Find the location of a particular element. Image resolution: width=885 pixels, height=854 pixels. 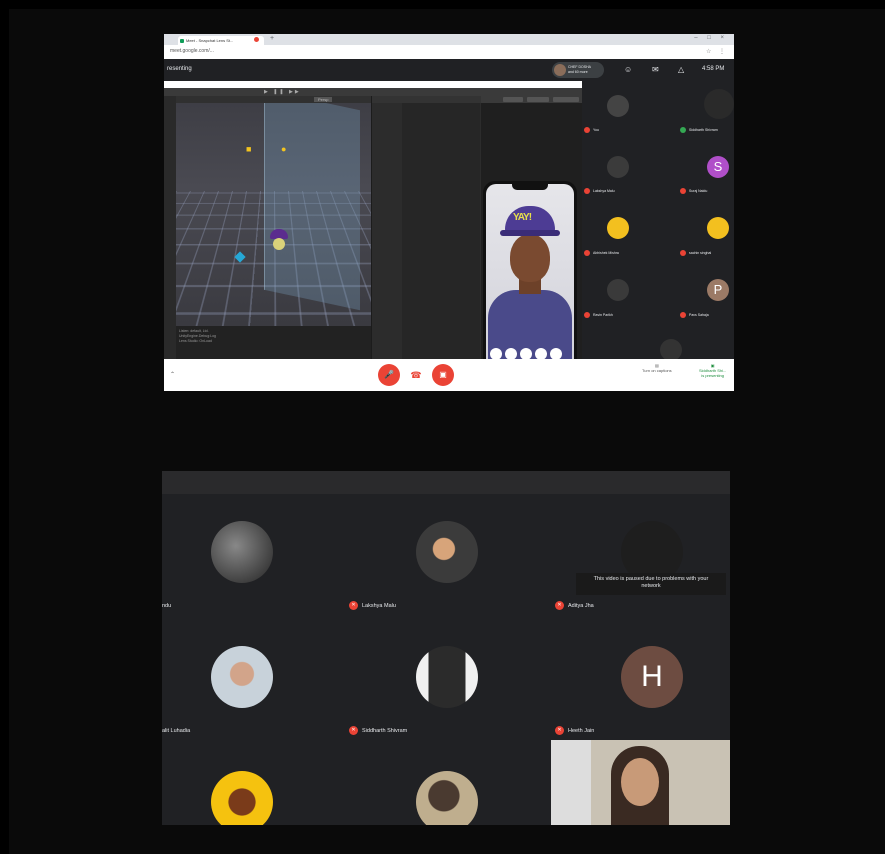

console-line: UnityEngine.Debug:Log is located at coordinates (197, 336).